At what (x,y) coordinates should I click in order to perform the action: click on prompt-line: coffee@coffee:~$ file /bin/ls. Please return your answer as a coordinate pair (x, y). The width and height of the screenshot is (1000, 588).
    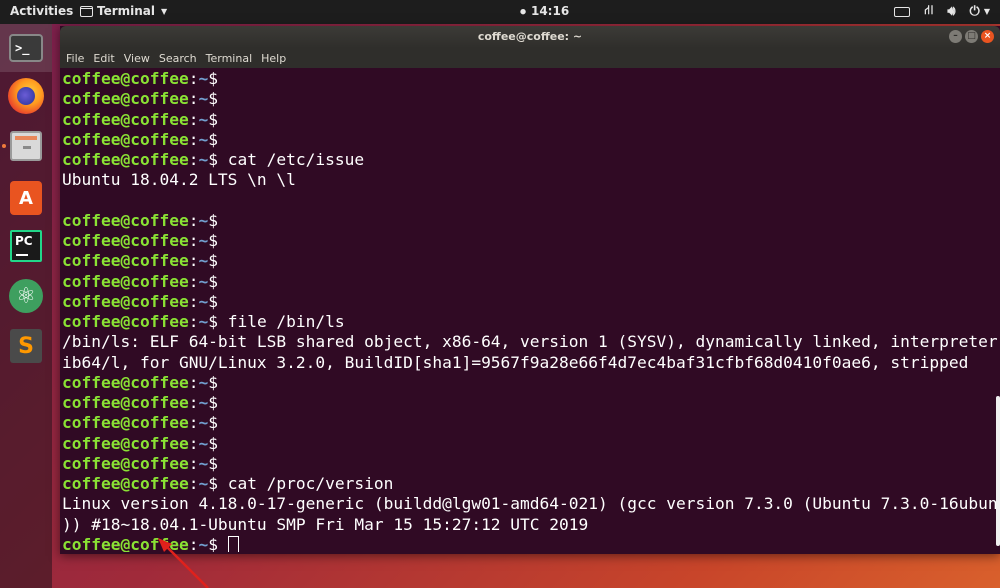
    Looking at the image, I should click on (530, 322).